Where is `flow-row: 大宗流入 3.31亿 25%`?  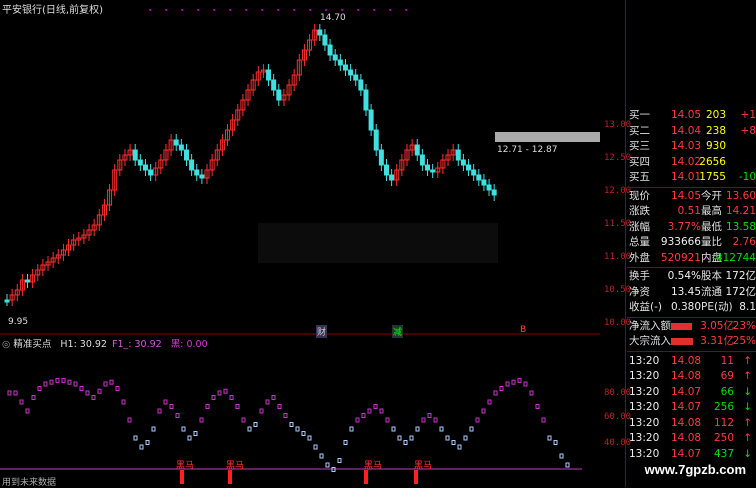 flow-row: 大宗流入 3.31亿 25% is located at coordinates (691, 341).